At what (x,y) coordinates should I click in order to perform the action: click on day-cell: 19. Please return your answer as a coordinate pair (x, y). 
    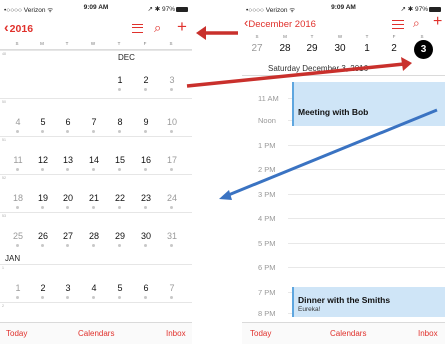
    Looking at the image, I should click on (43, 198).